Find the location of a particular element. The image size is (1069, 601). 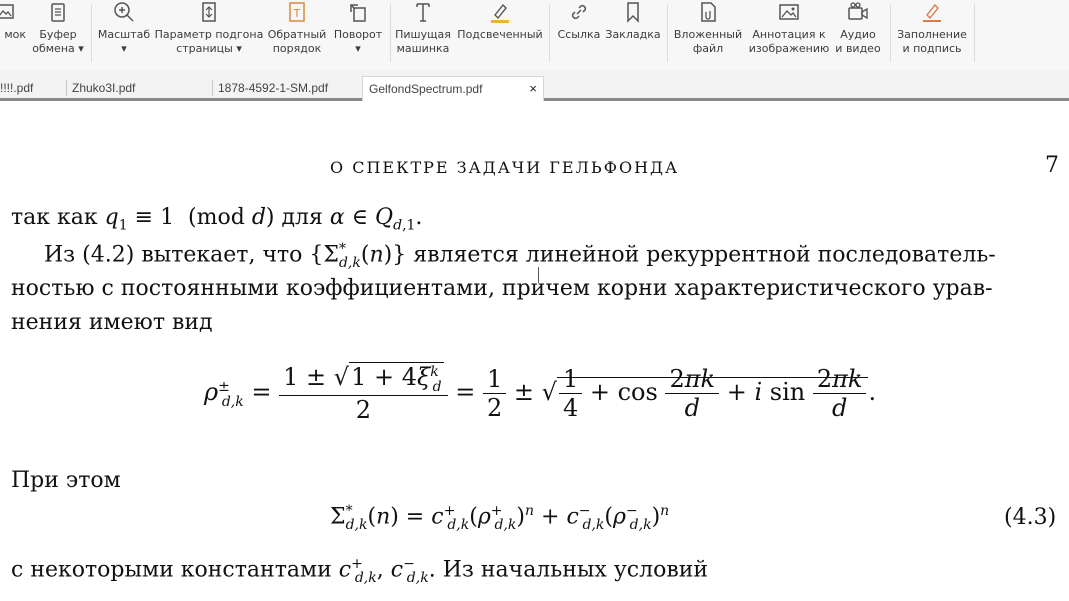

text-line: нения имеют вид is located at coordinates (112, 322).